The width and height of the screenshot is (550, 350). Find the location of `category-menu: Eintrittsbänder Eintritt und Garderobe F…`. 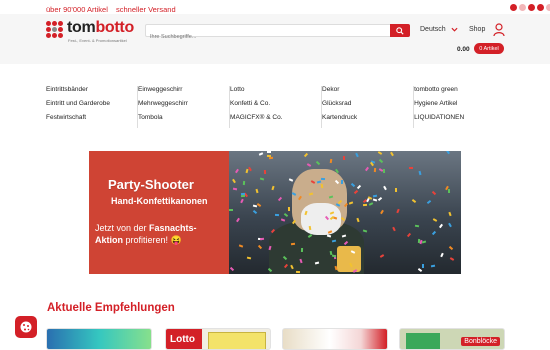

category-menu: Eintrittsbänder Eintritt und Garderobe F… is located at coordinates (276, 107).